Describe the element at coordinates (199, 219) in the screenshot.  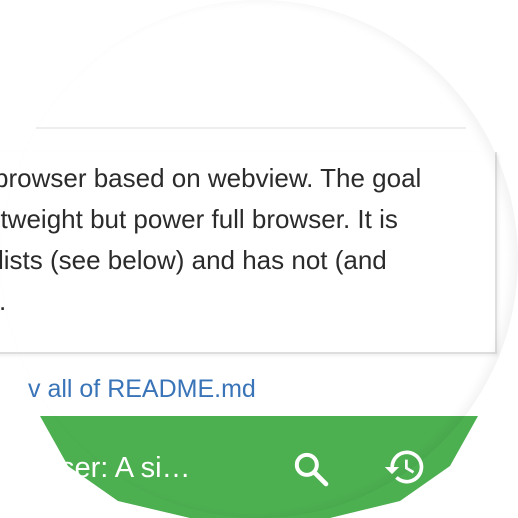
I see `readme-line: ntweight but power full browser. It is` at that location.